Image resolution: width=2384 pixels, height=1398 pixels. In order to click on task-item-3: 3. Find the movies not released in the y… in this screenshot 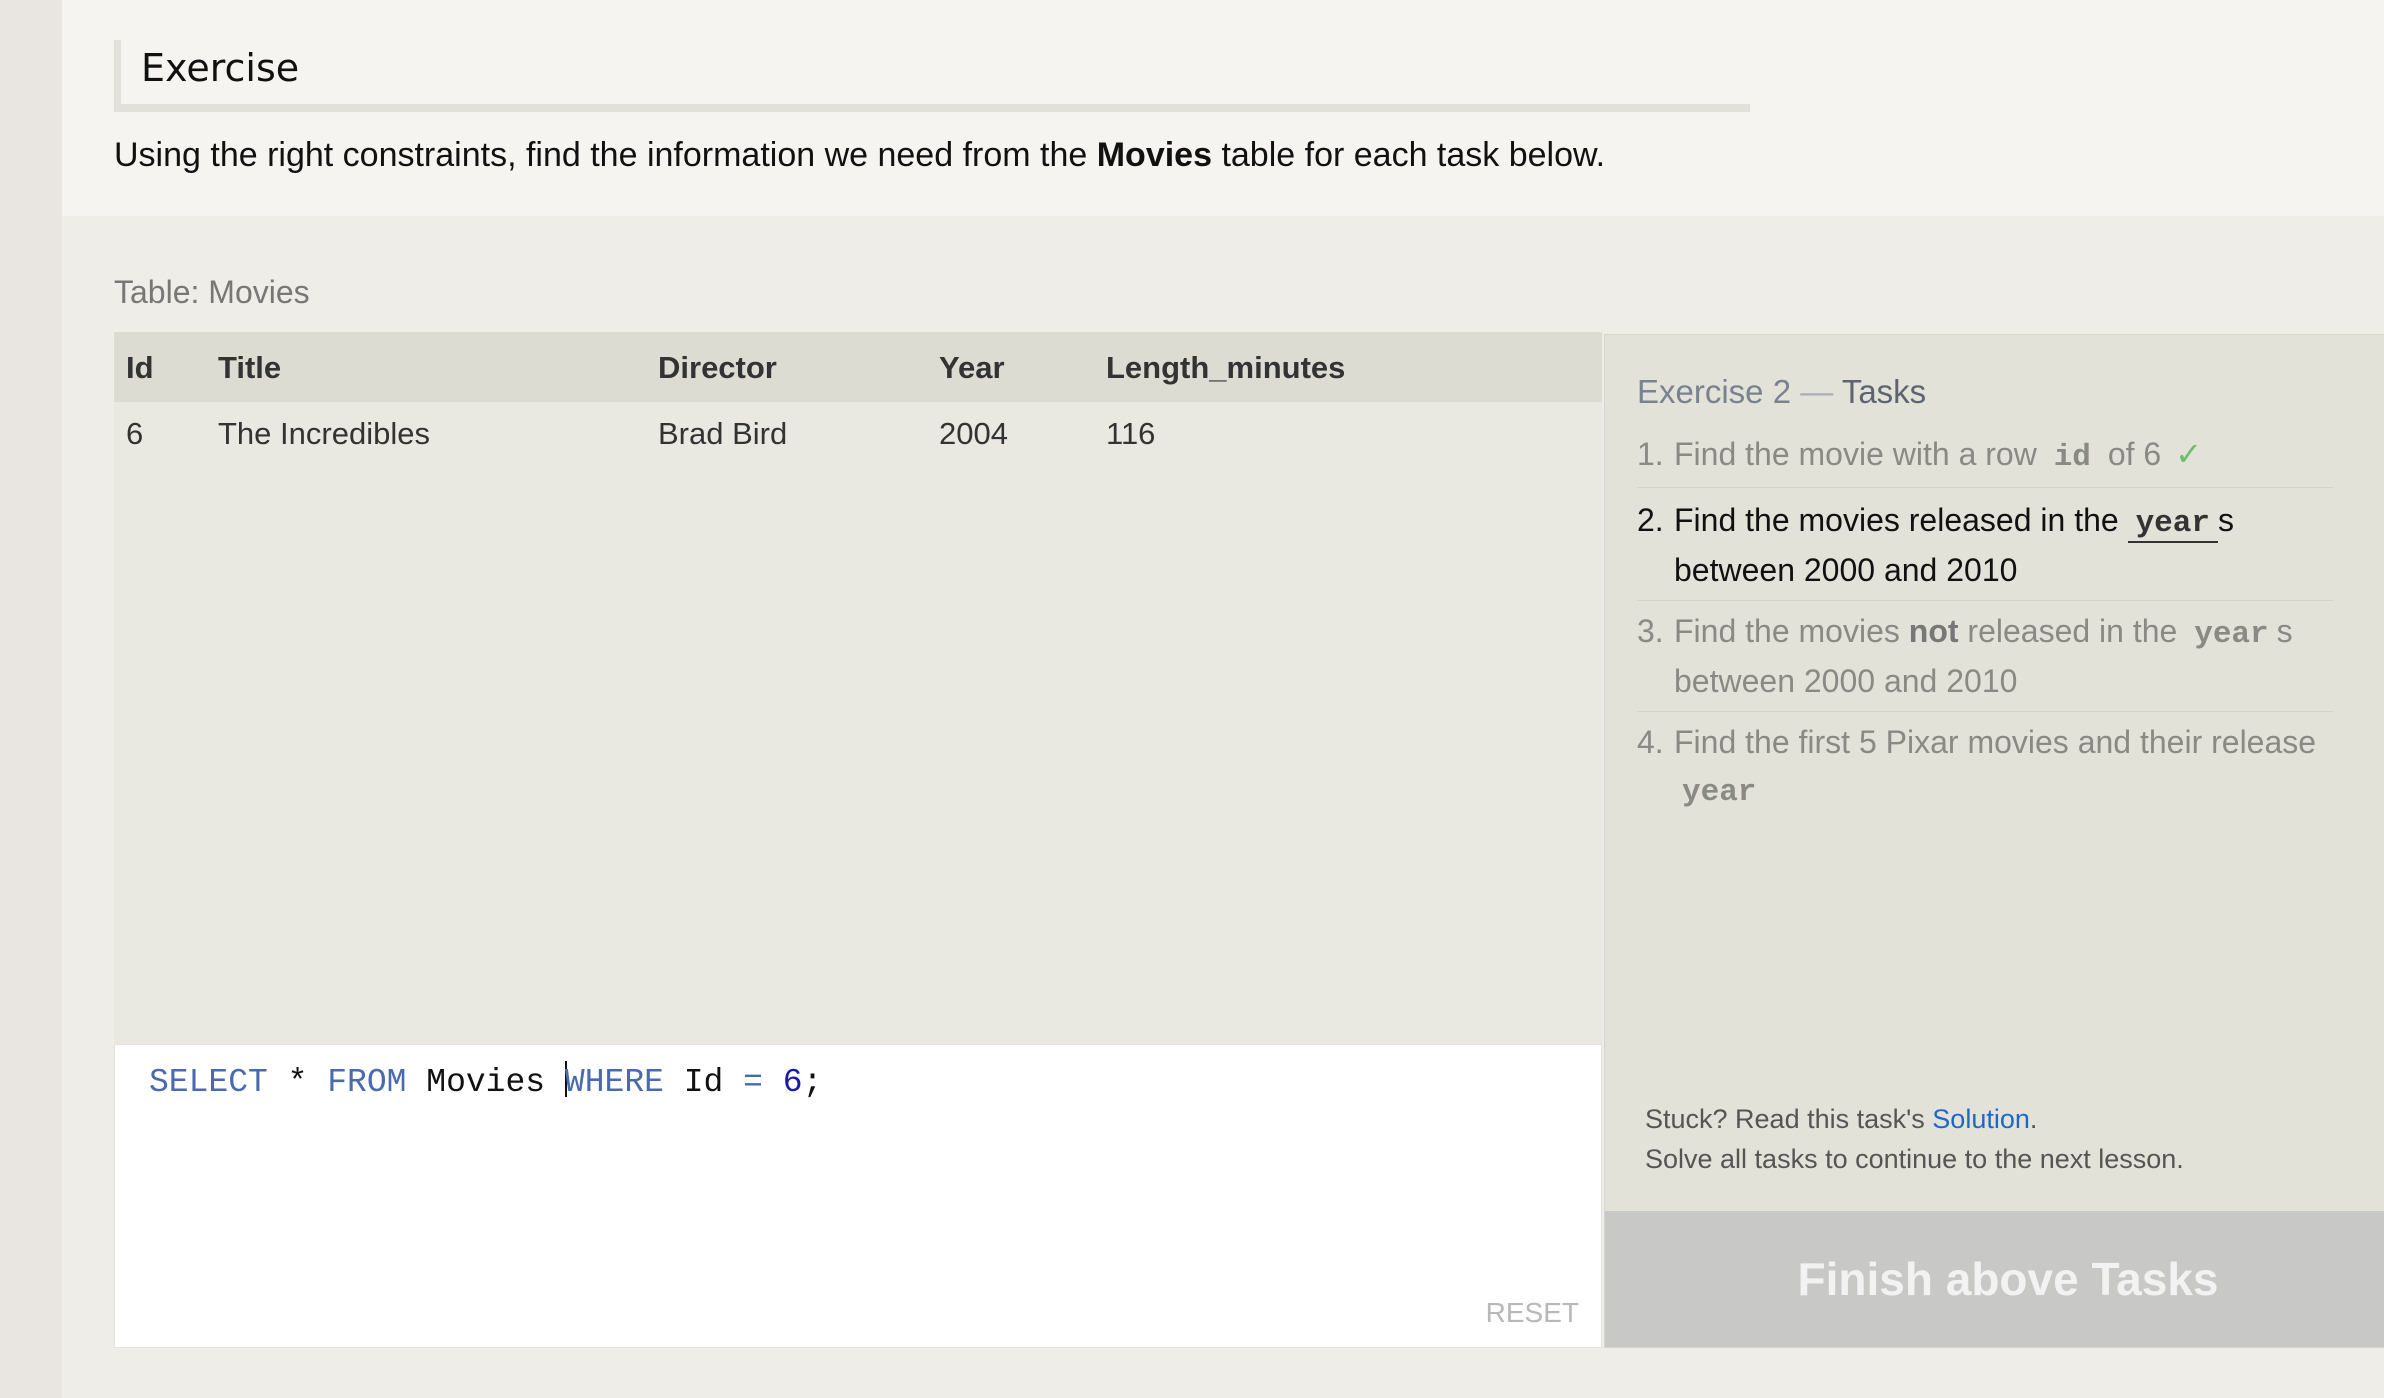, I will do `click(1985, 660)`.